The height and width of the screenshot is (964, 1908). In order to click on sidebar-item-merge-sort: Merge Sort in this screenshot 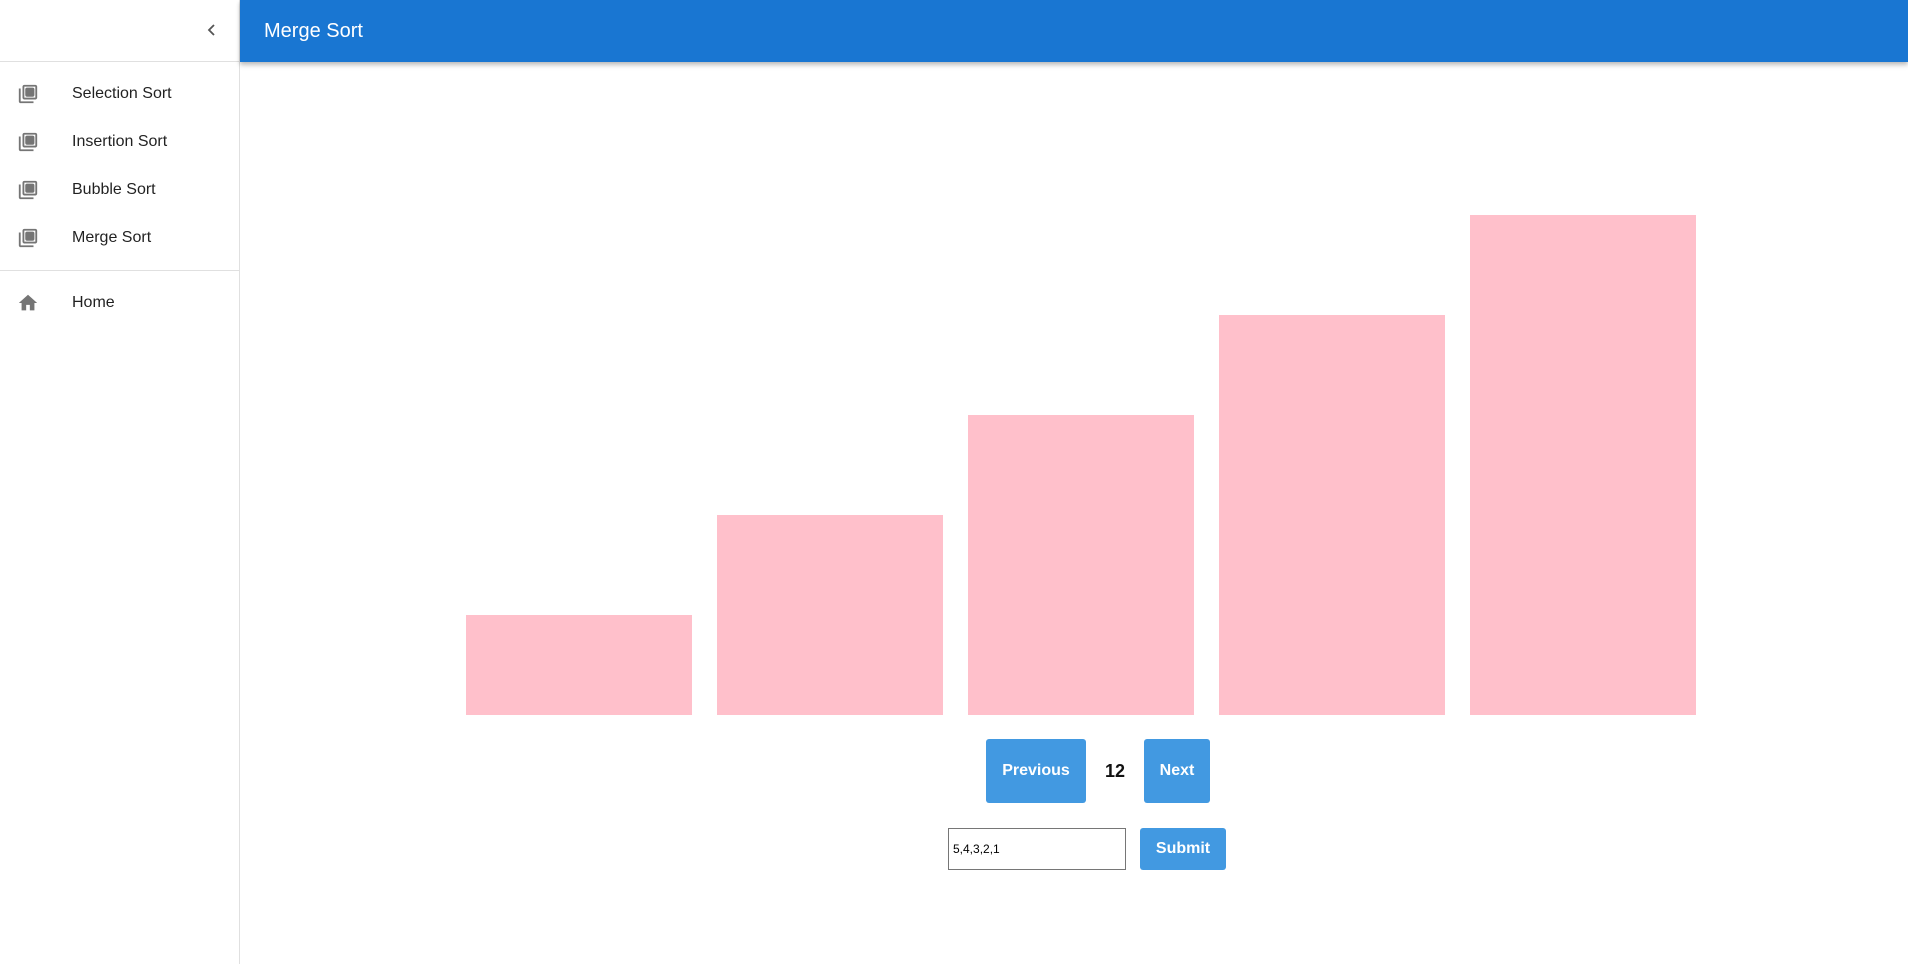, I will do `click(119, 238)`.